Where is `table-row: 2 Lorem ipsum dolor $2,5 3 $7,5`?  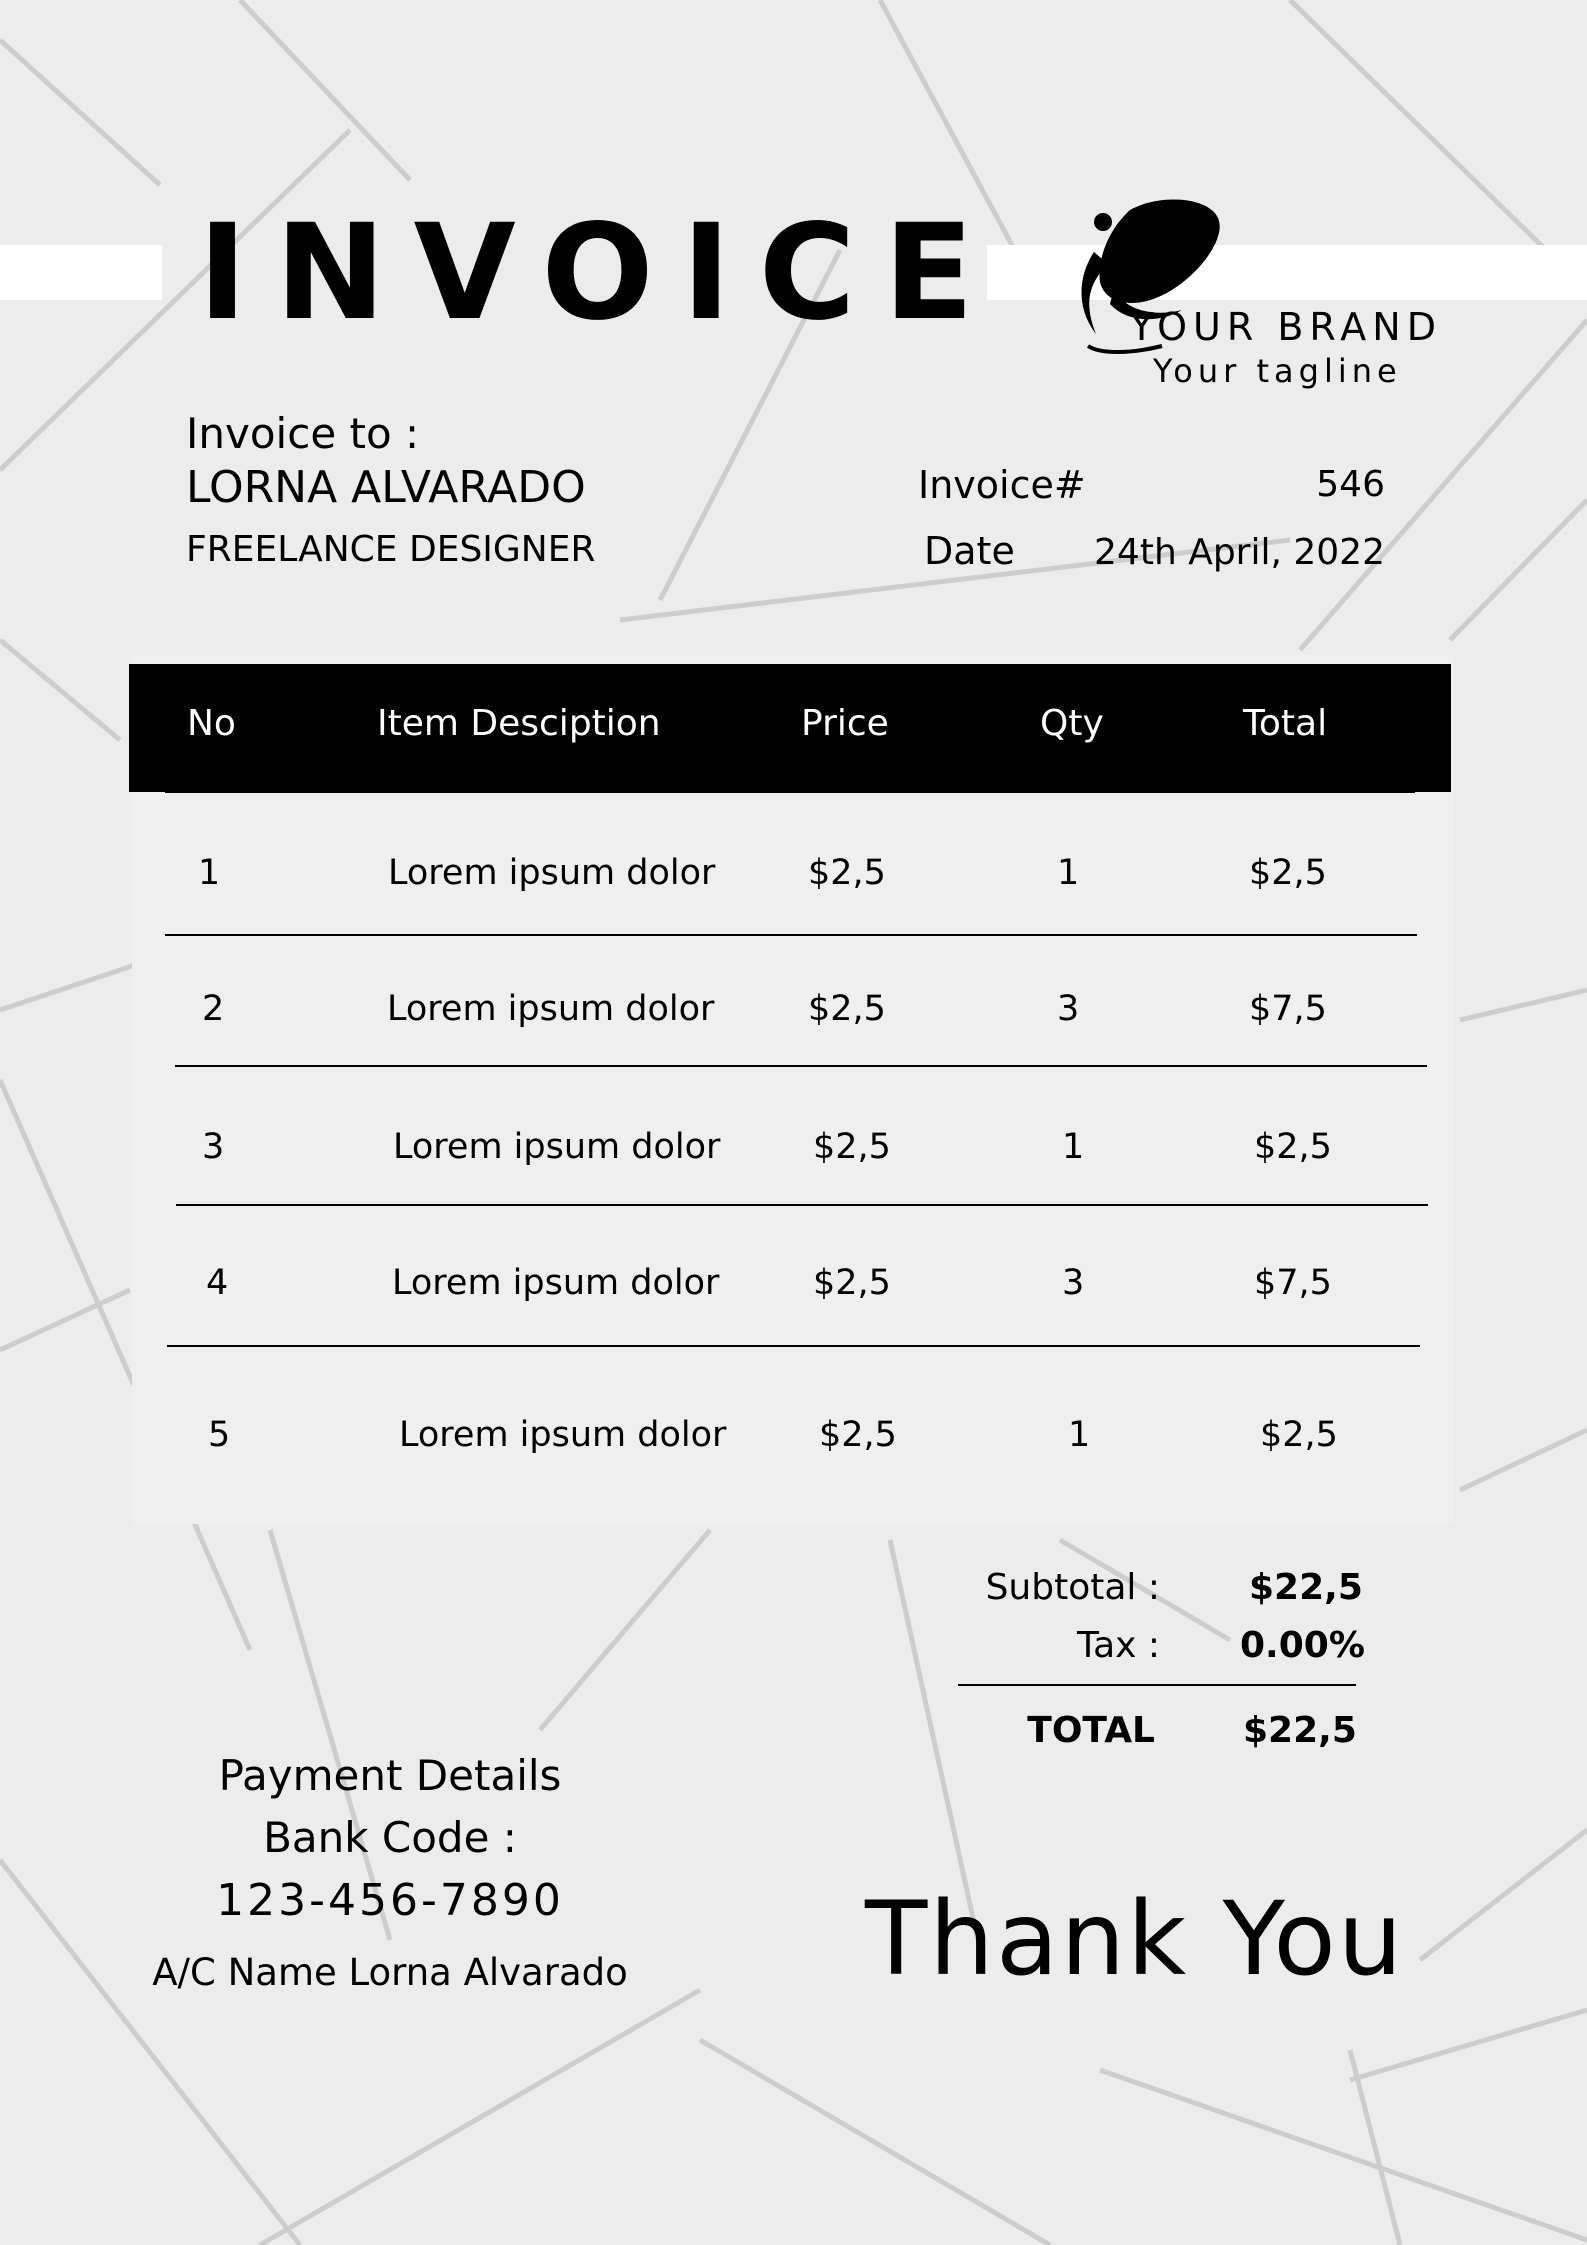
table-row: 2 Lorem ipsum dolor $2,5 3 $7,5 is located at coordinates (793, 1019).